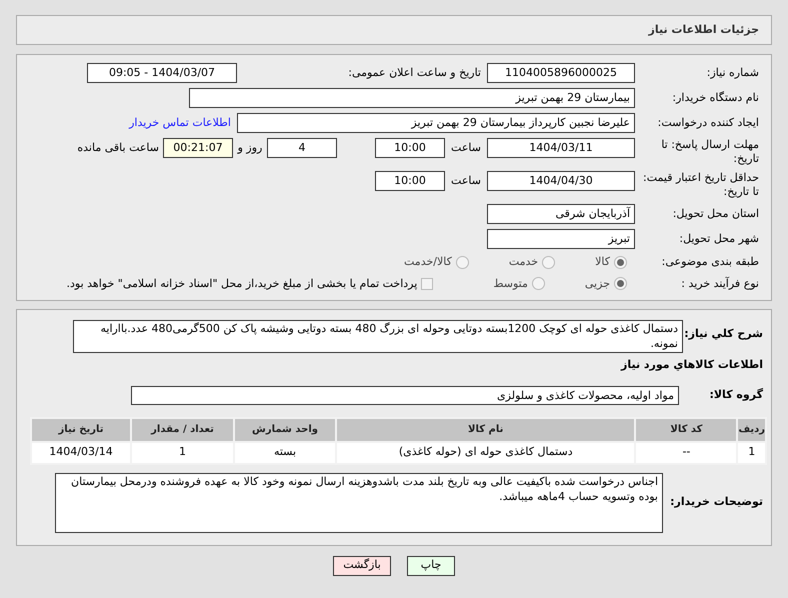 The image size is (788, 598). I want to click on radio-label: کالا, so click(602, 262).